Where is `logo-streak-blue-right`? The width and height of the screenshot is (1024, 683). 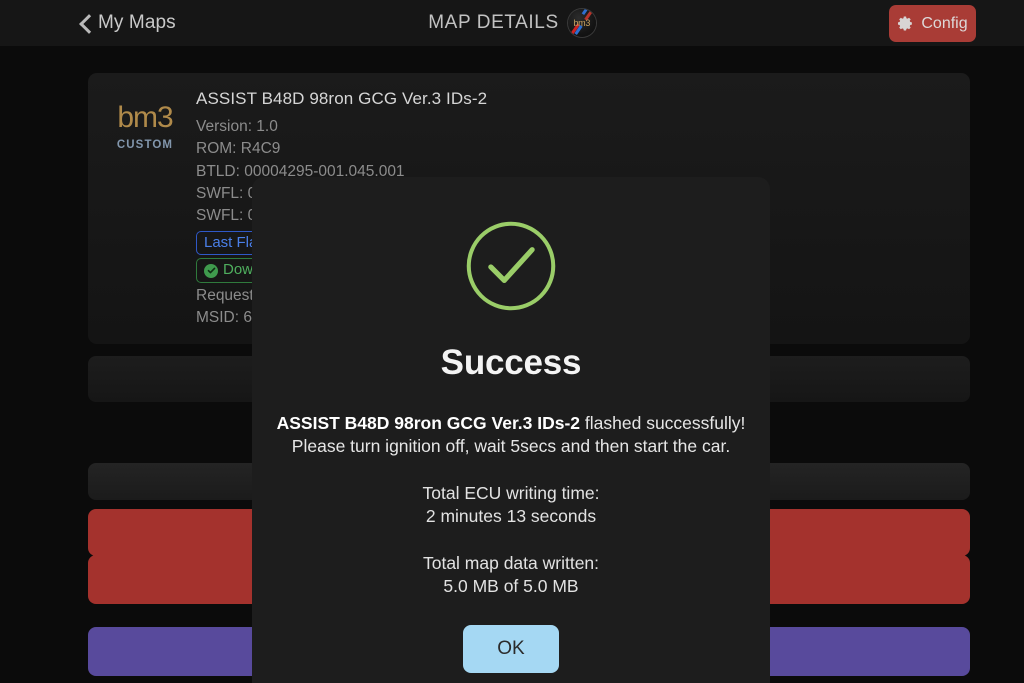
logo-streak-blue-right is located at coordinates (585, 12).